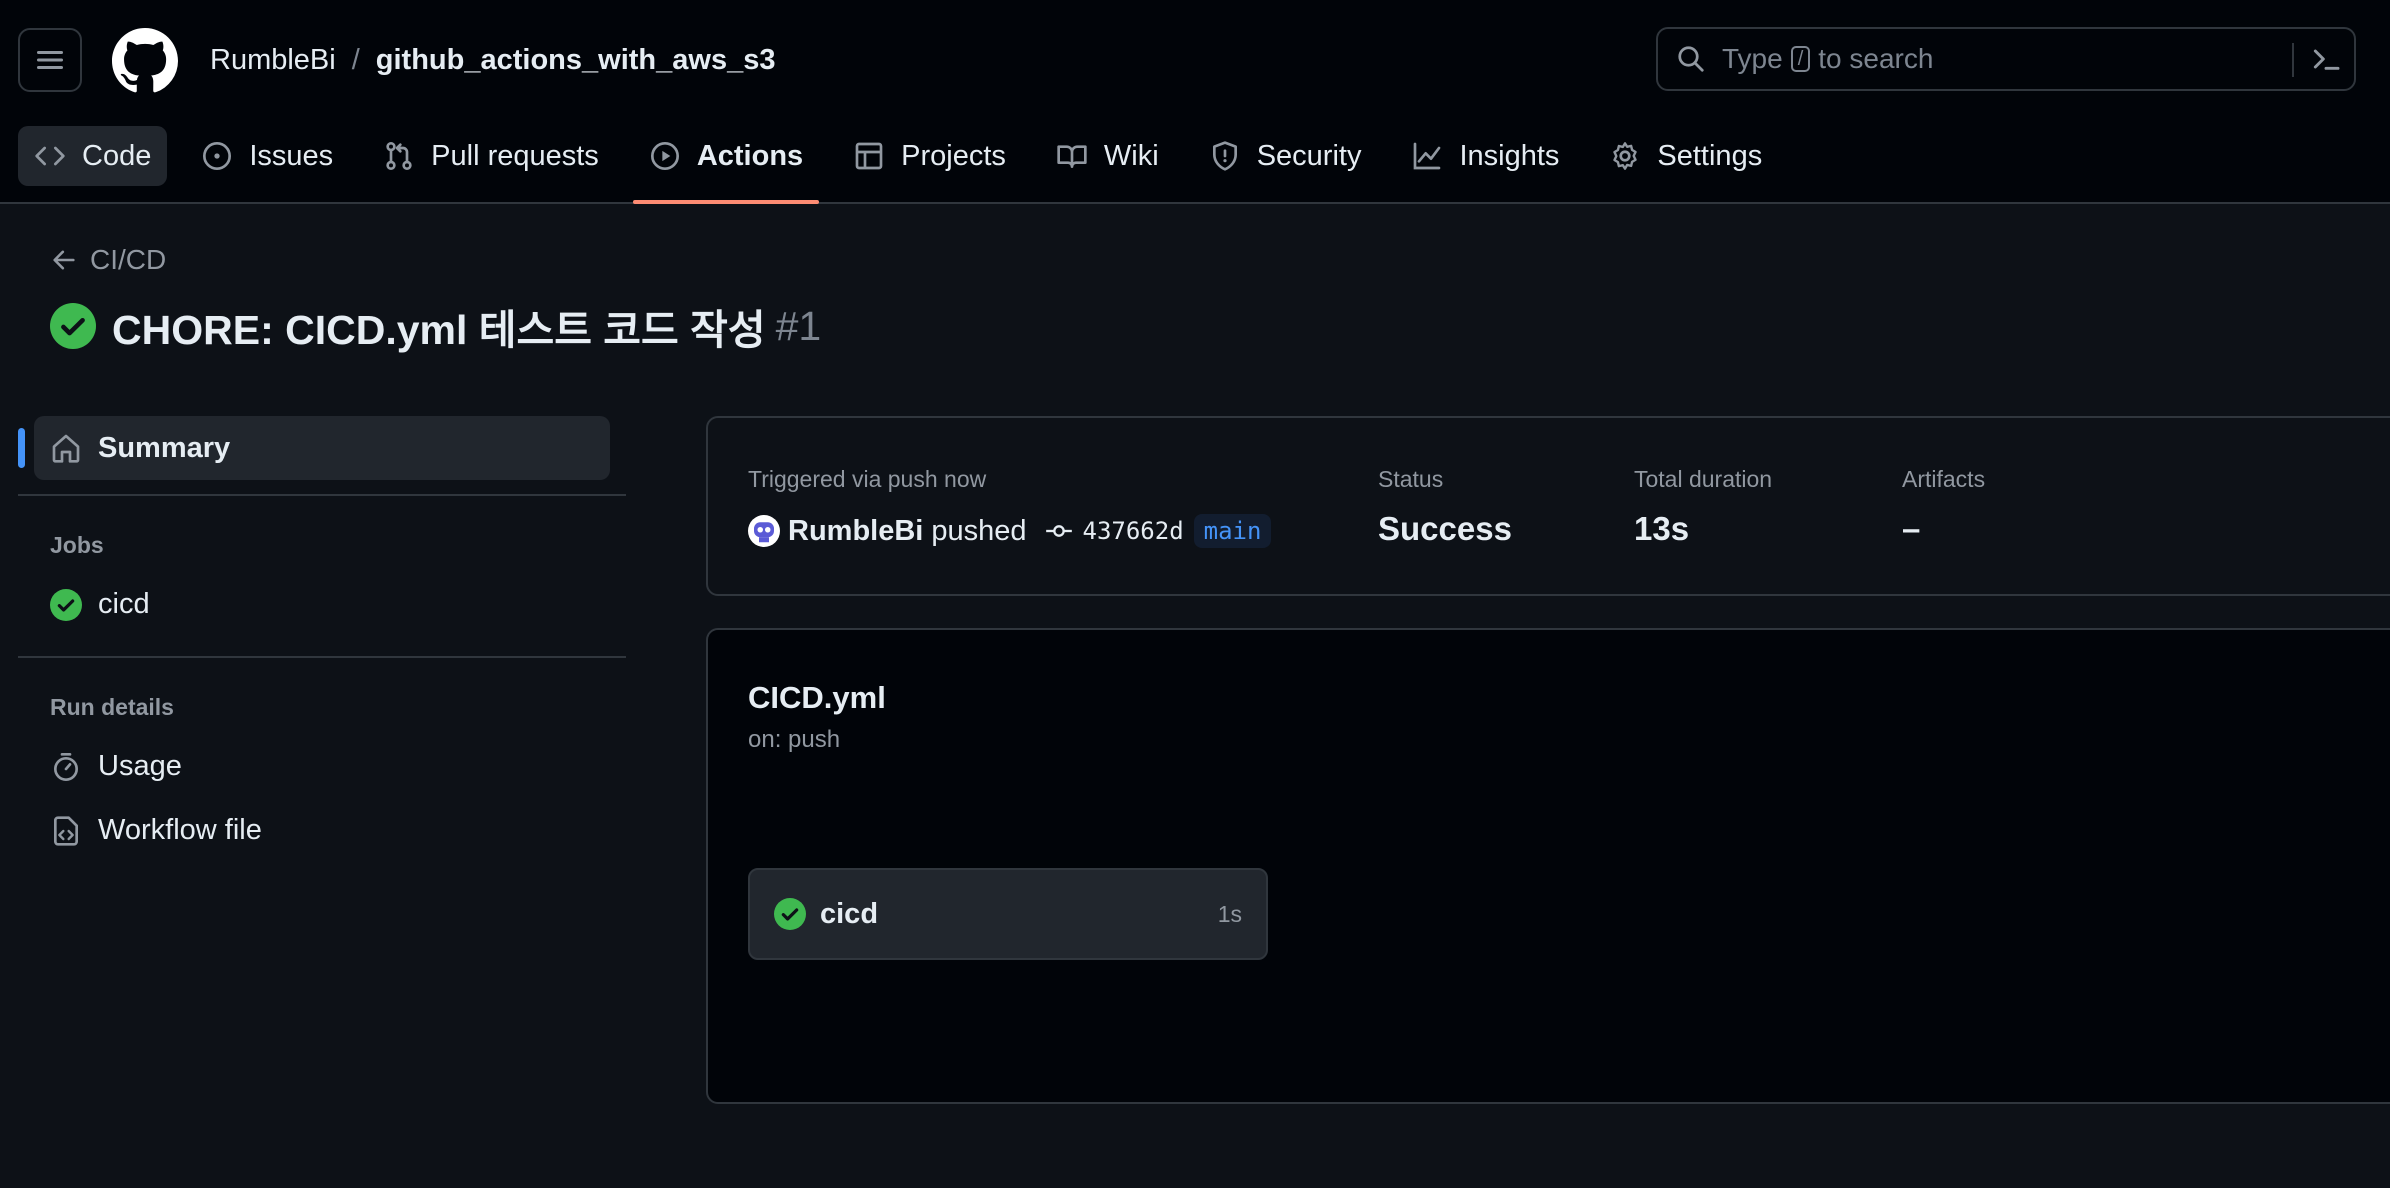  Describe the element at coordinates (140, 766) in the screenshot. I see `sidebar-item-label: Usage` at that location.